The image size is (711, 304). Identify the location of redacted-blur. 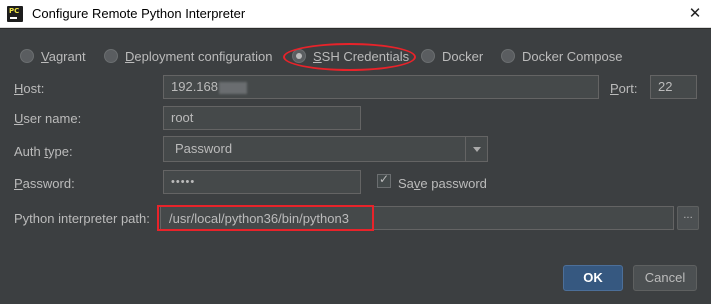
(233, 87).